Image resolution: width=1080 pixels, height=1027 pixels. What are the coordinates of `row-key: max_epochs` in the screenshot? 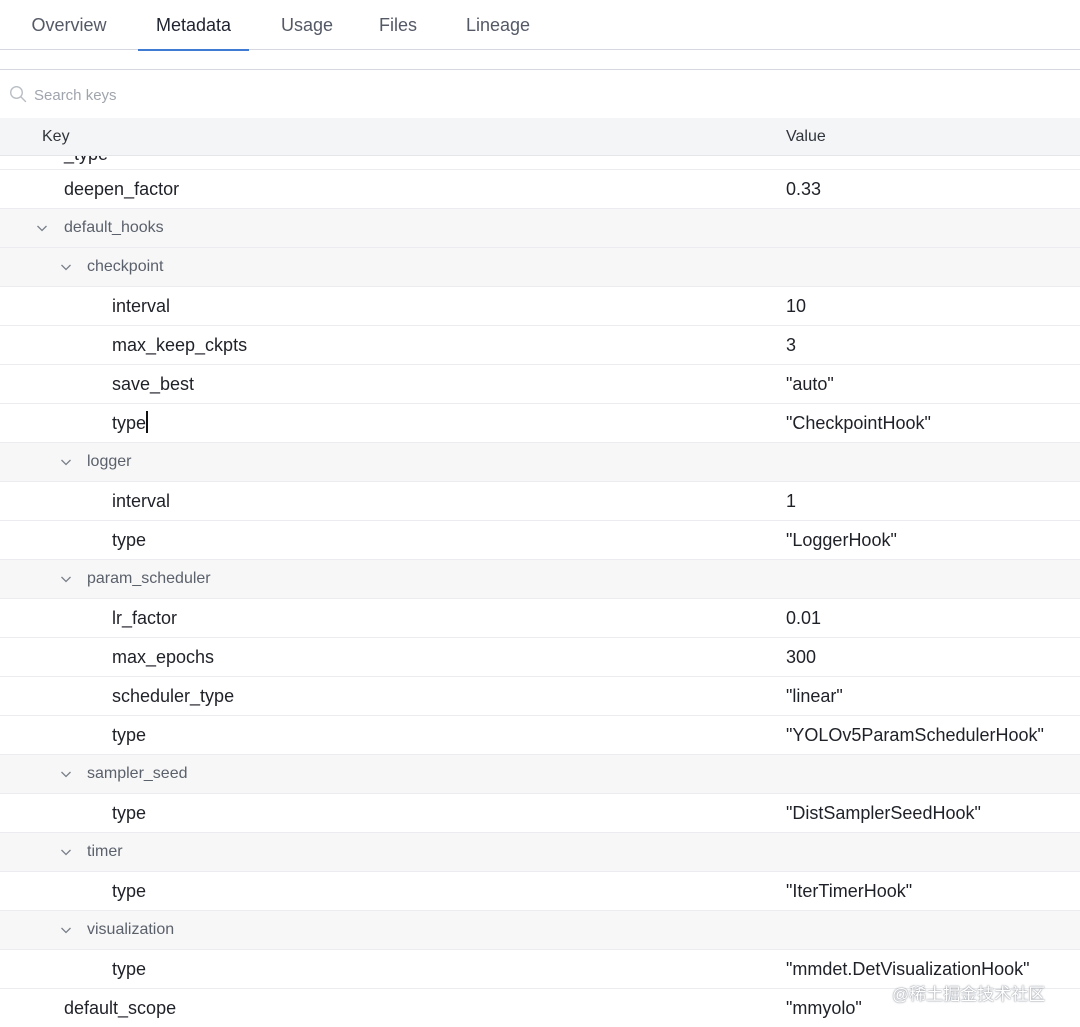 It's located at (163, 657).